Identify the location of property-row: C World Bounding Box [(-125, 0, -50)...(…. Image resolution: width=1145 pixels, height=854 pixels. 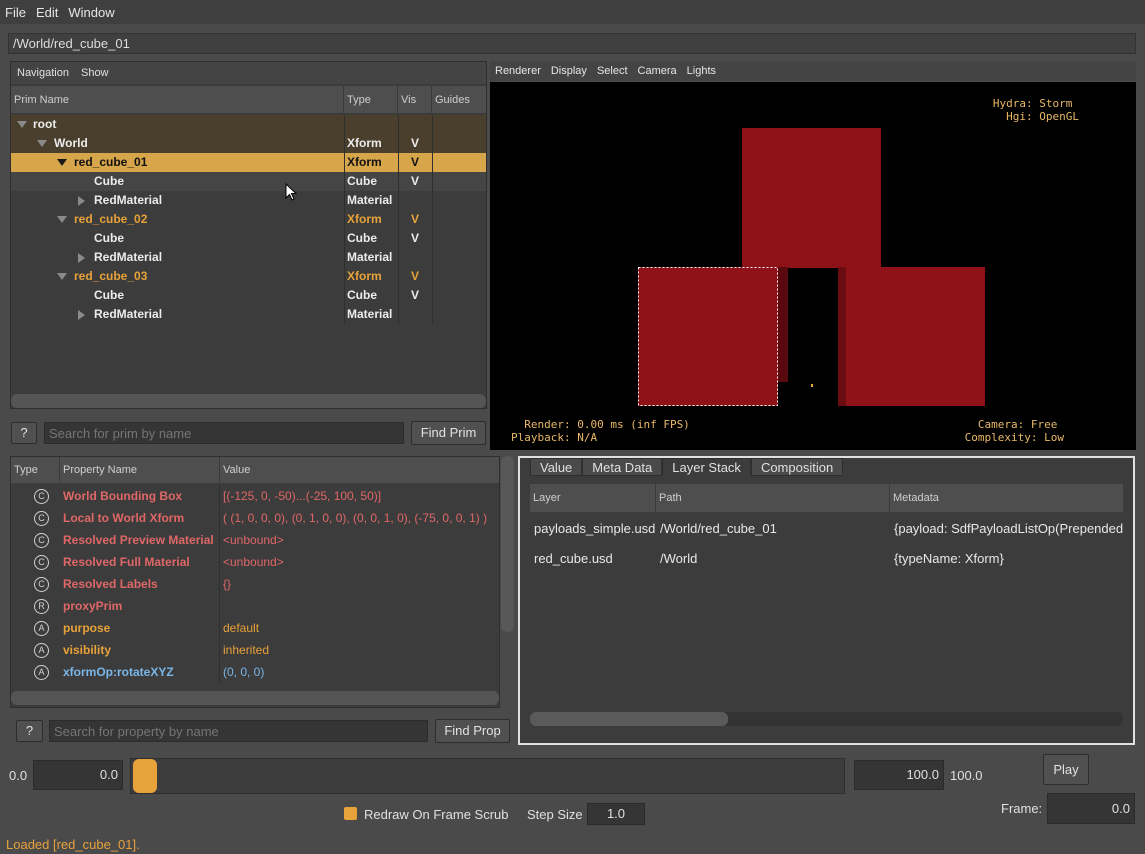
(255, 496).